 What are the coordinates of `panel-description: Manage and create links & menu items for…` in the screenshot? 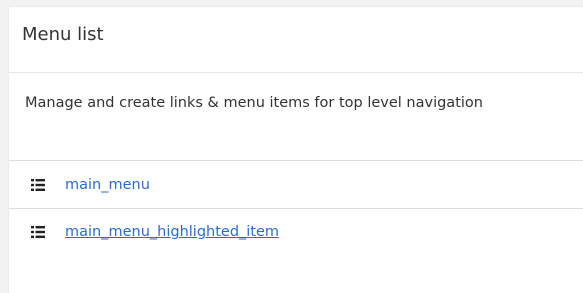 It's located at (254, 103).